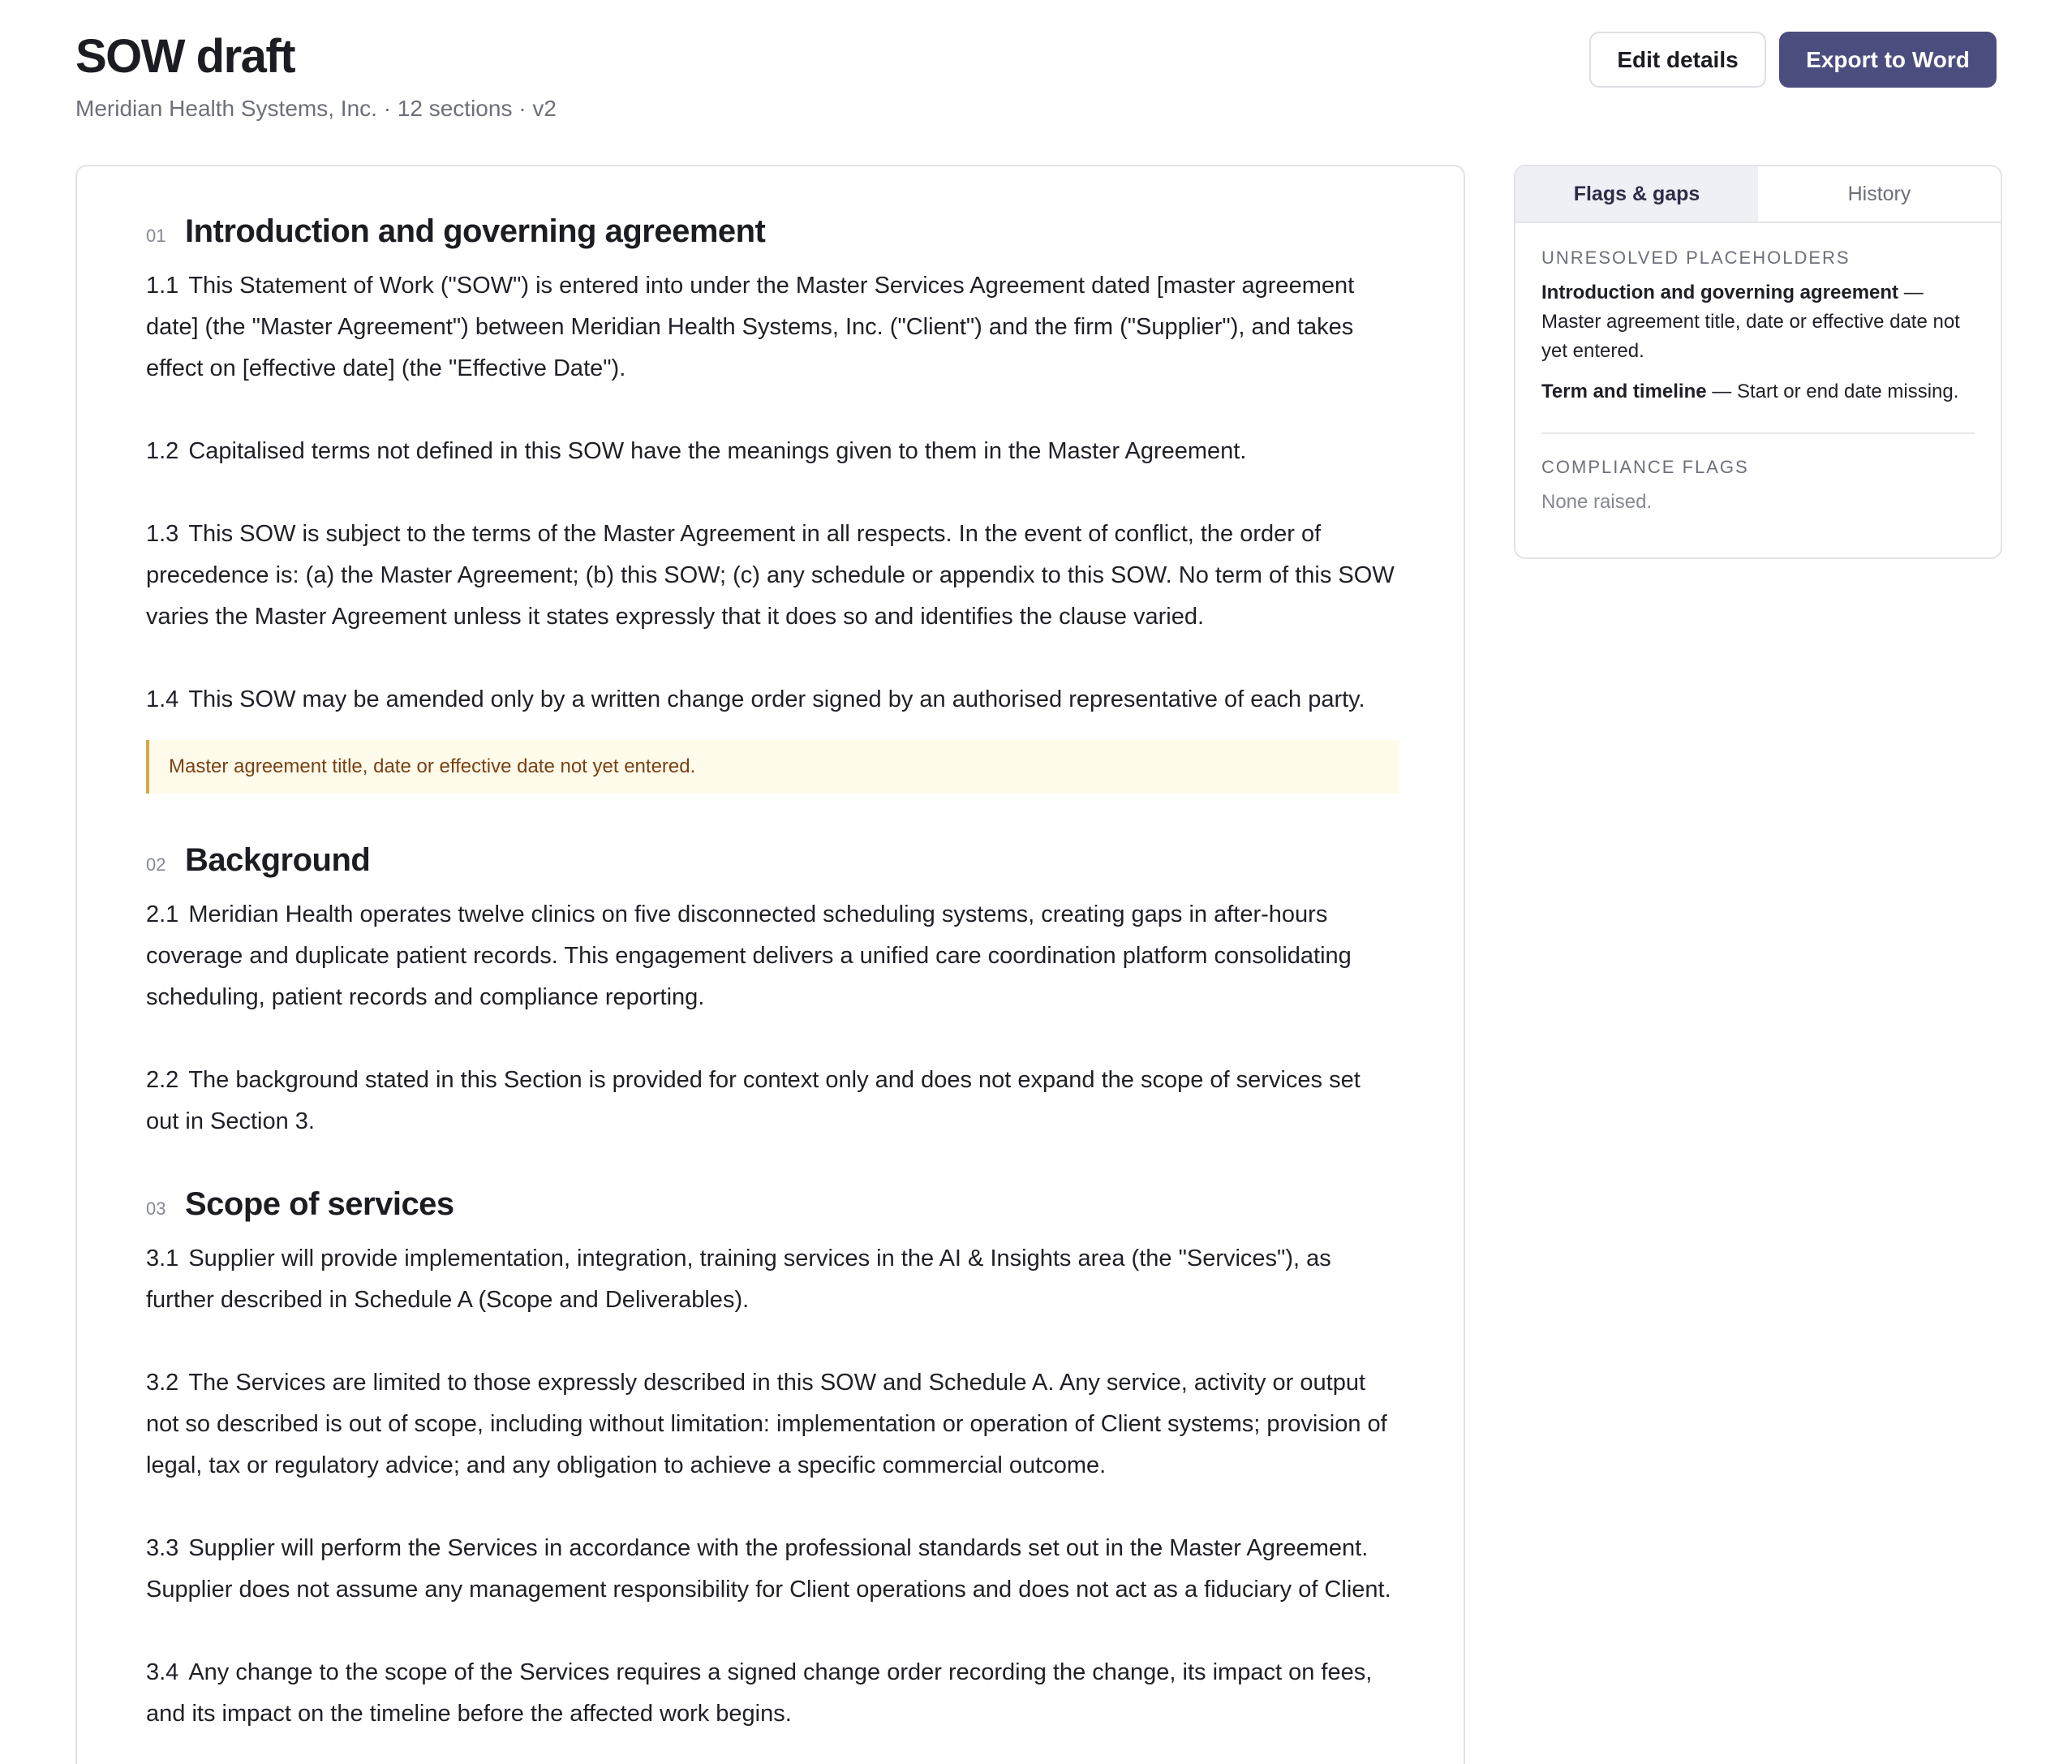 The height and width of the screenshot is (1764, 2072). What do you see at coordinates (1758, 433) in the screenshot?
I see `panel-divider` at bounding box center [1758, 433].